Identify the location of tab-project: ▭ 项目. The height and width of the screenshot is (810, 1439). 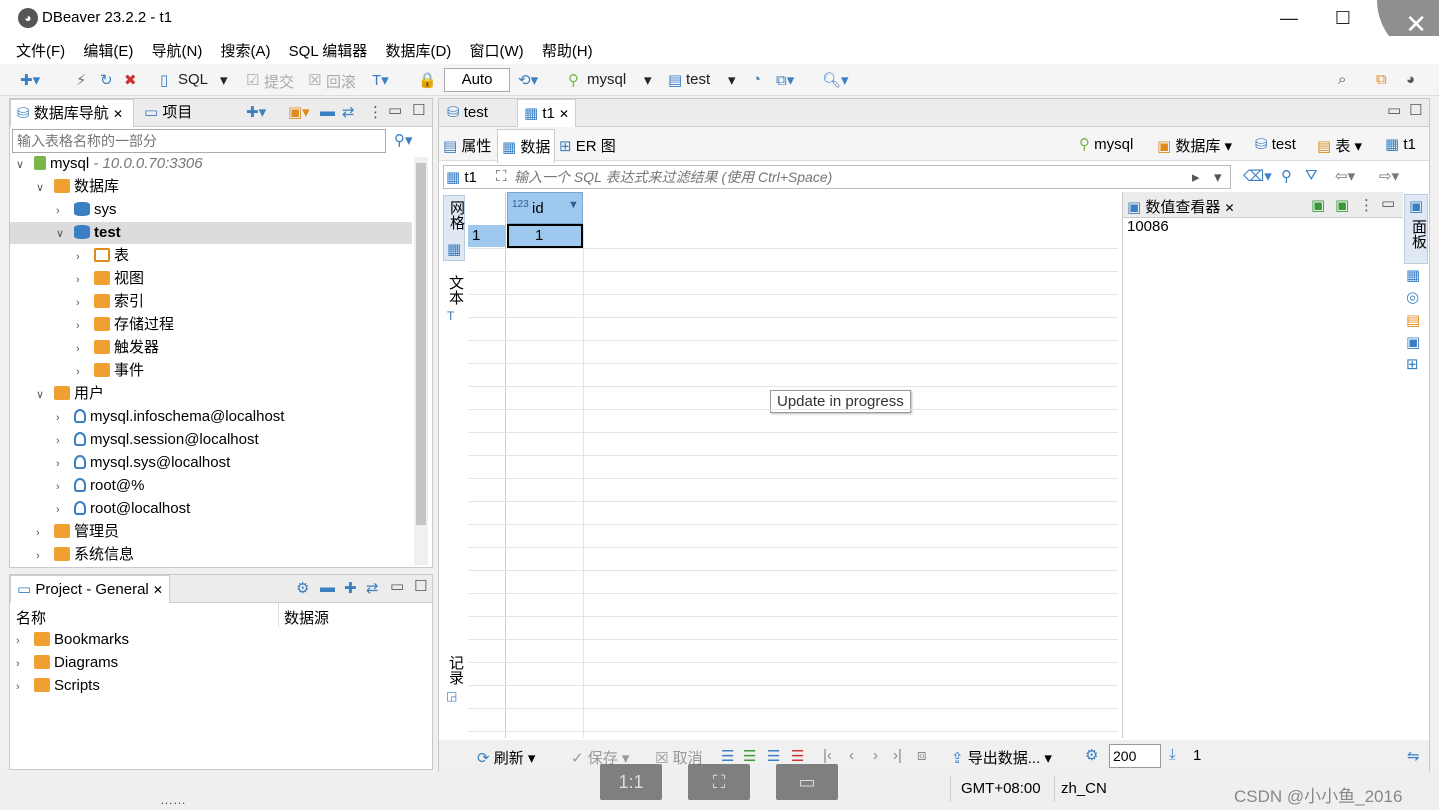
(168, 113).